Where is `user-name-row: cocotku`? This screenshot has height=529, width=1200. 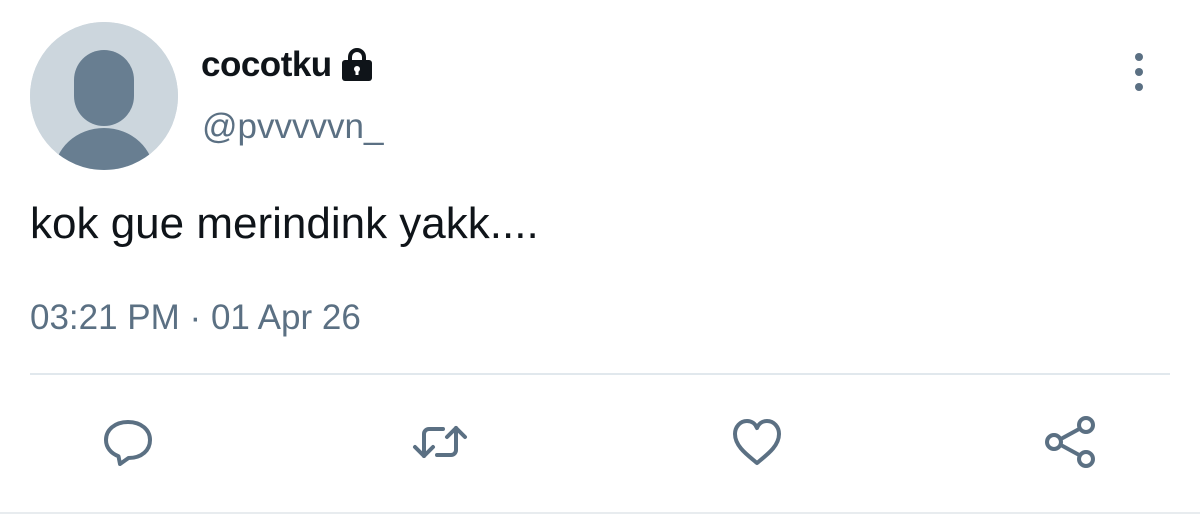
user-name-row: cocotku is located at coordinates (287, 65).